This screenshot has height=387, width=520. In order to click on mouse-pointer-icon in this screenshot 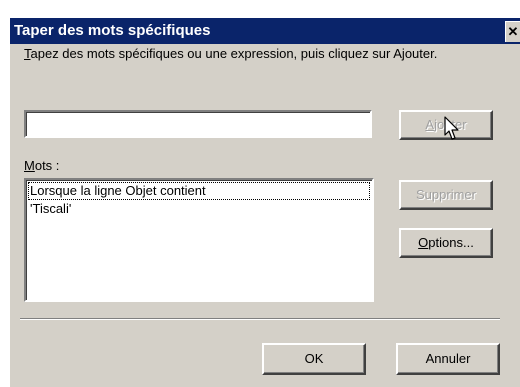, I will do `click(451, 128)`.